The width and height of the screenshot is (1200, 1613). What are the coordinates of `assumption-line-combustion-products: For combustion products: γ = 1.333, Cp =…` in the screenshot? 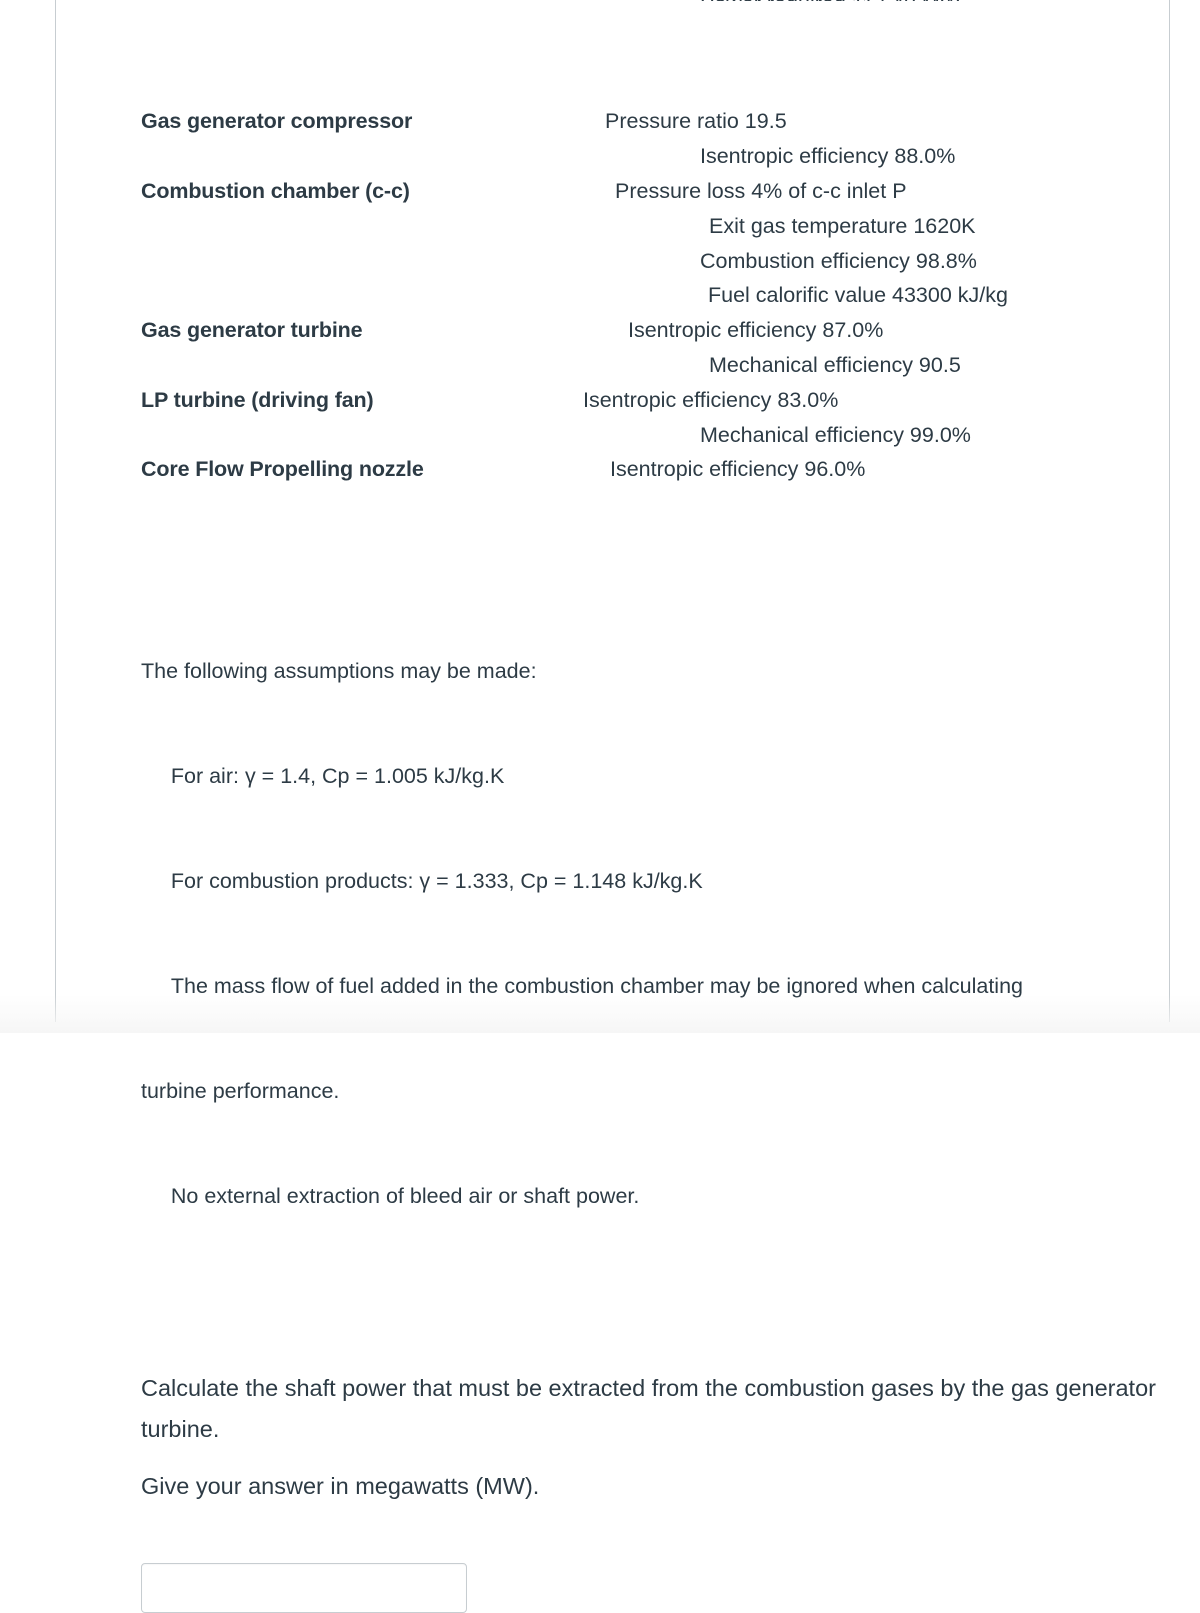 It's located at (422, 880).